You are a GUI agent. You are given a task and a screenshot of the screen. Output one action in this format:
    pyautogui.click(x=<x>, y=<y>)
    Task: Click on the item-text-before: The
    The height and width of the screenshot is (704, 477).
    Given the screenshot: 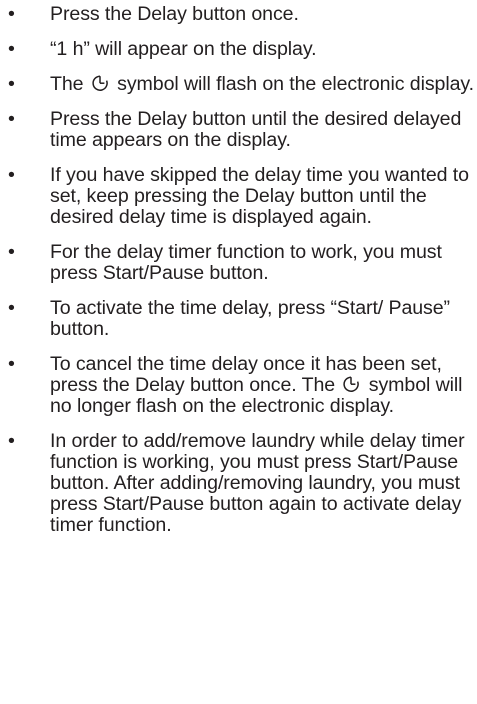 What is the action you would take?
    pyautogui.click(x=69, y=84)
    